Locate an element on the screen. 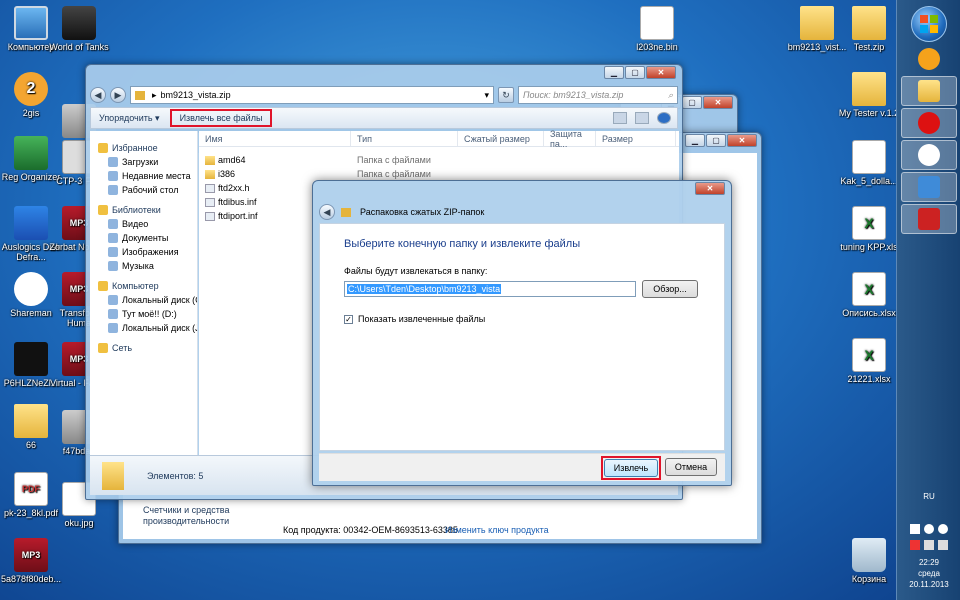 This screenshot has height=600, width=960. nav-item: Тут моё!! (D:) is located at coordinates (145, 314).